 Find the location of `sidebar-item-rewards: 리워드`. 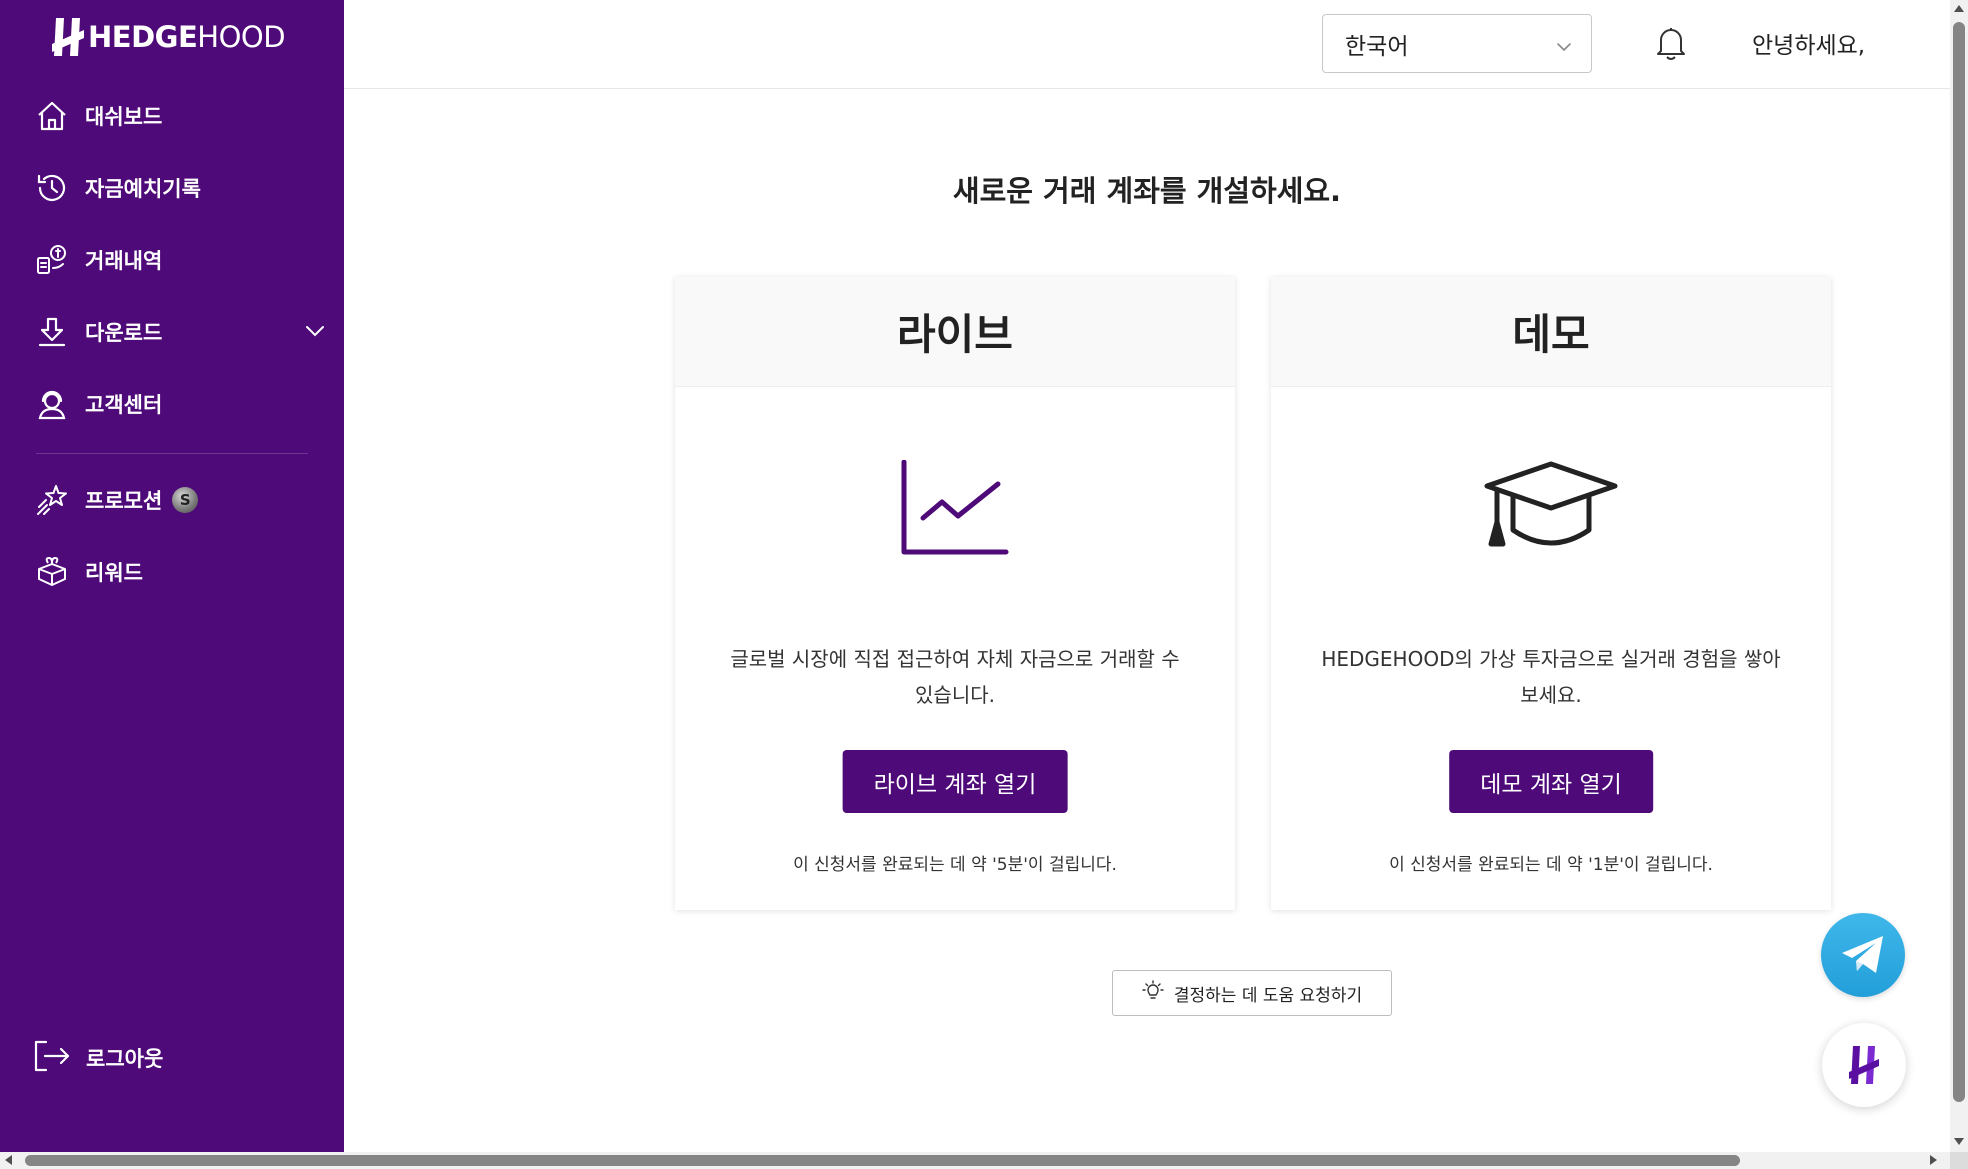

sidebar-item-rewards: 리워드 is located at coordinates (172, 572).